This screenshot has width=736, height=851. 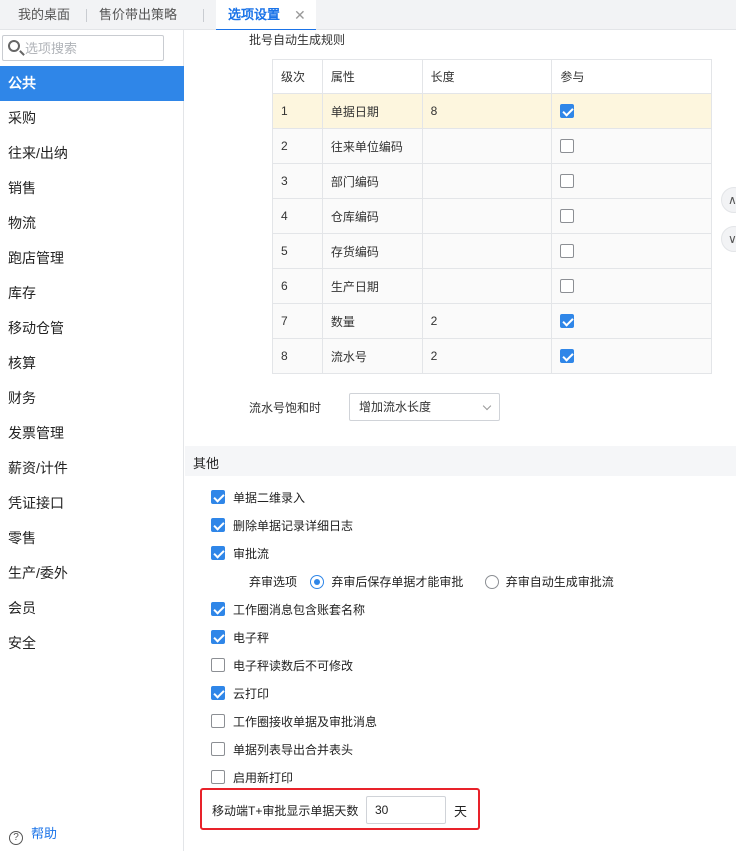 What do you see at coordinates (251, 638) in the screenshot?
I see `option-label: 电子秤` at bounding box center [251, 638].